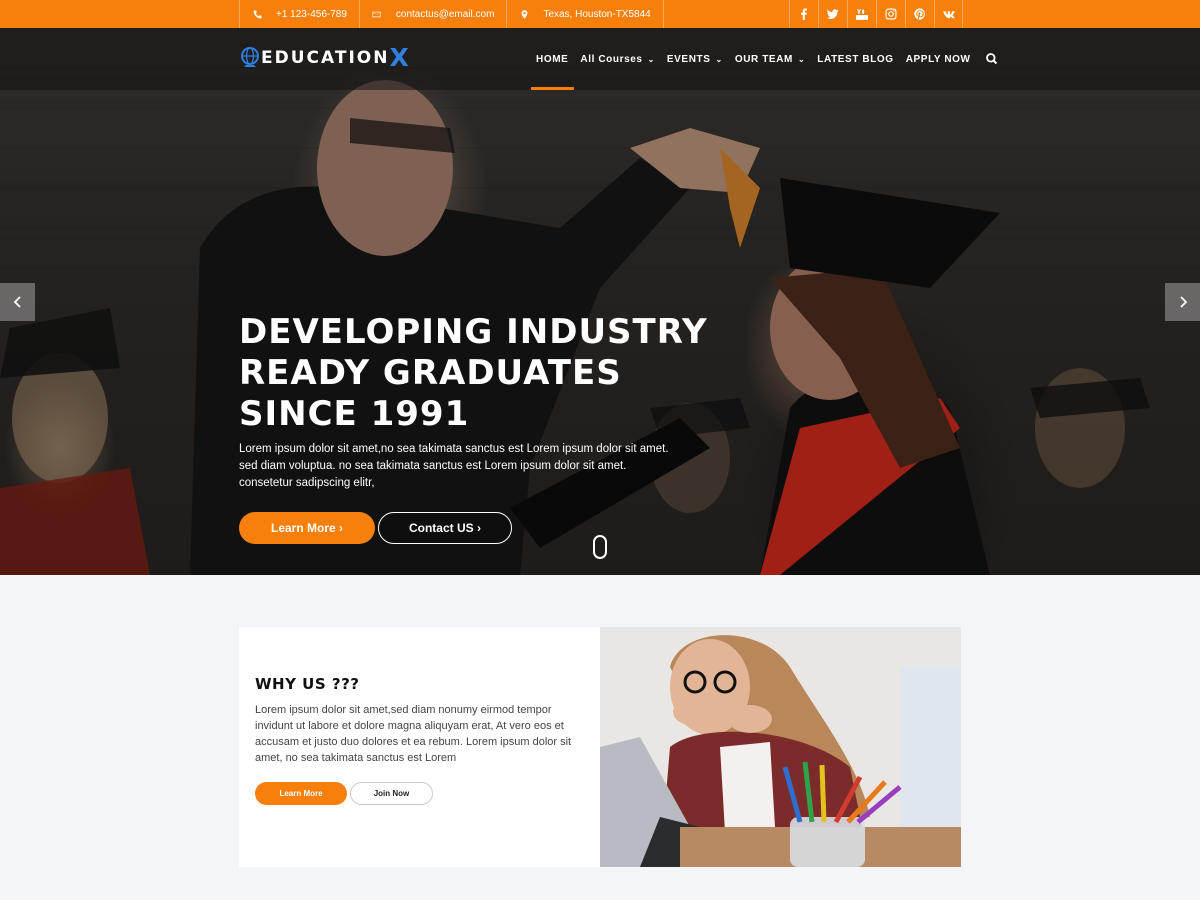 The image size is (1200, 900). What do you see at coordinates (803, 14) in the screenshot?
I see `facebook-icon` at bounding box center [803, 14].